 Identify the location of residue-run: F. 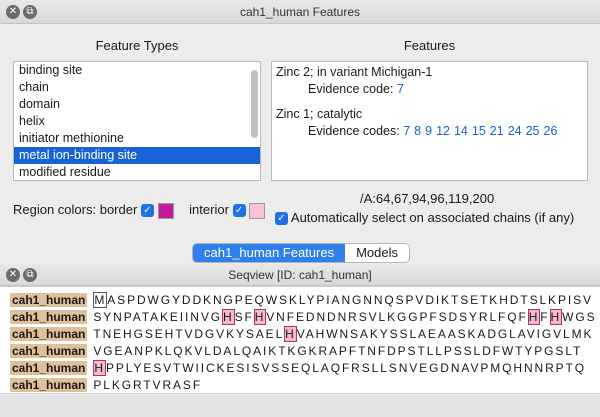
(544, 317).